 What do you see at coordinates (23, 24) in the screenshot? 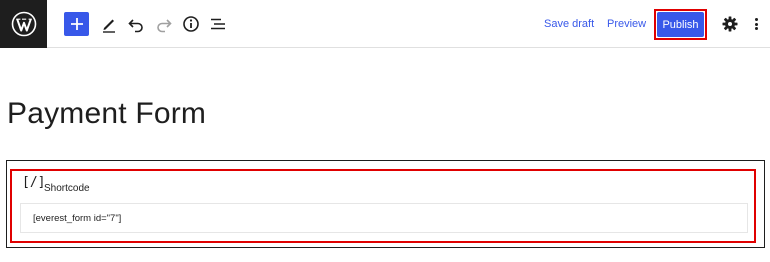
I see `wordpress-logo-icon` at bounding box center [23, 24].